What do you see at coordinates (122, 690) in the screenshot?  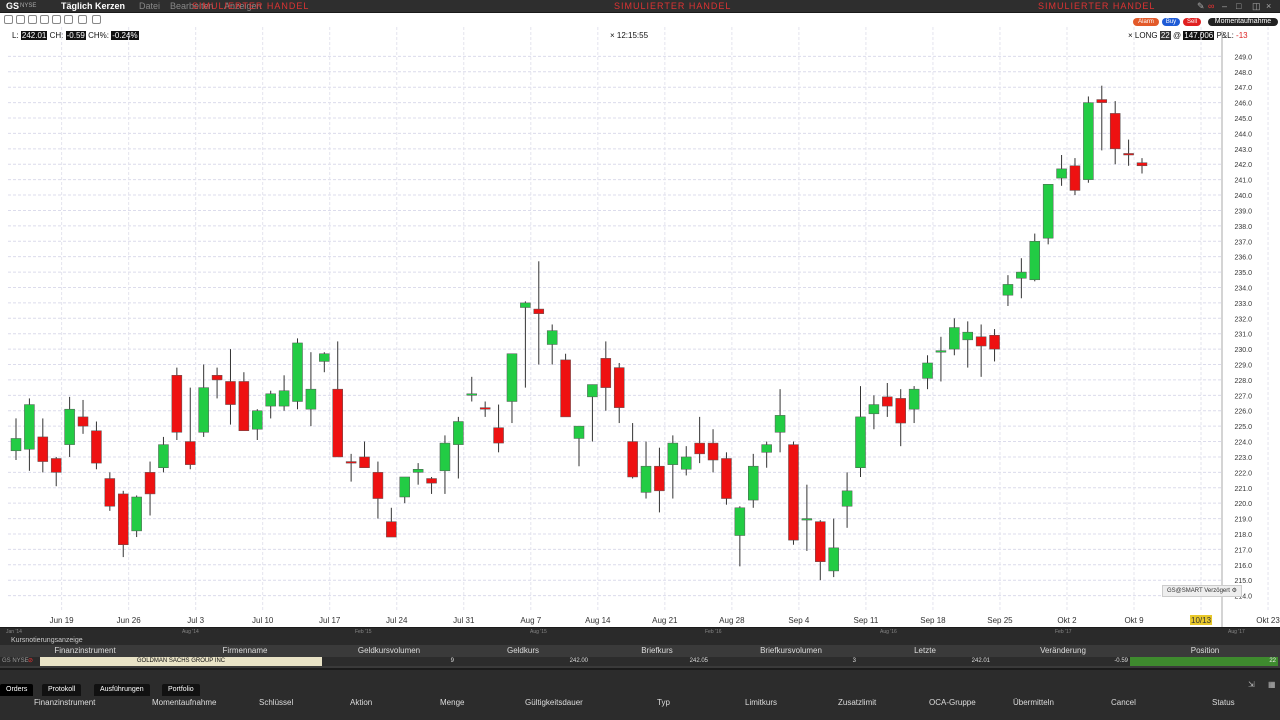 I see `tab-ausfuehrungen: Ausführungen` at bounding box center [122, 690].